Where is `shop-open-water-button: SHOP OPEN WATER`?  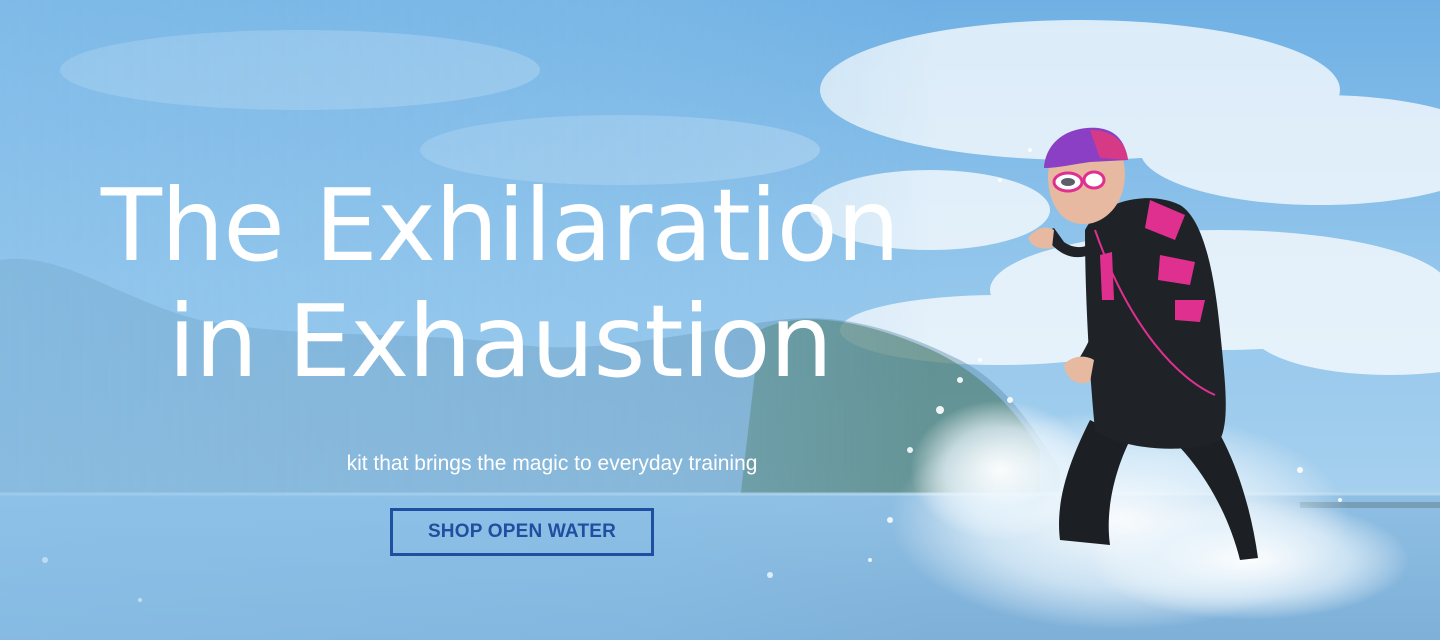
shop-open-water-button: SHOP OPEN WATER is located at coordinates (522, 532).